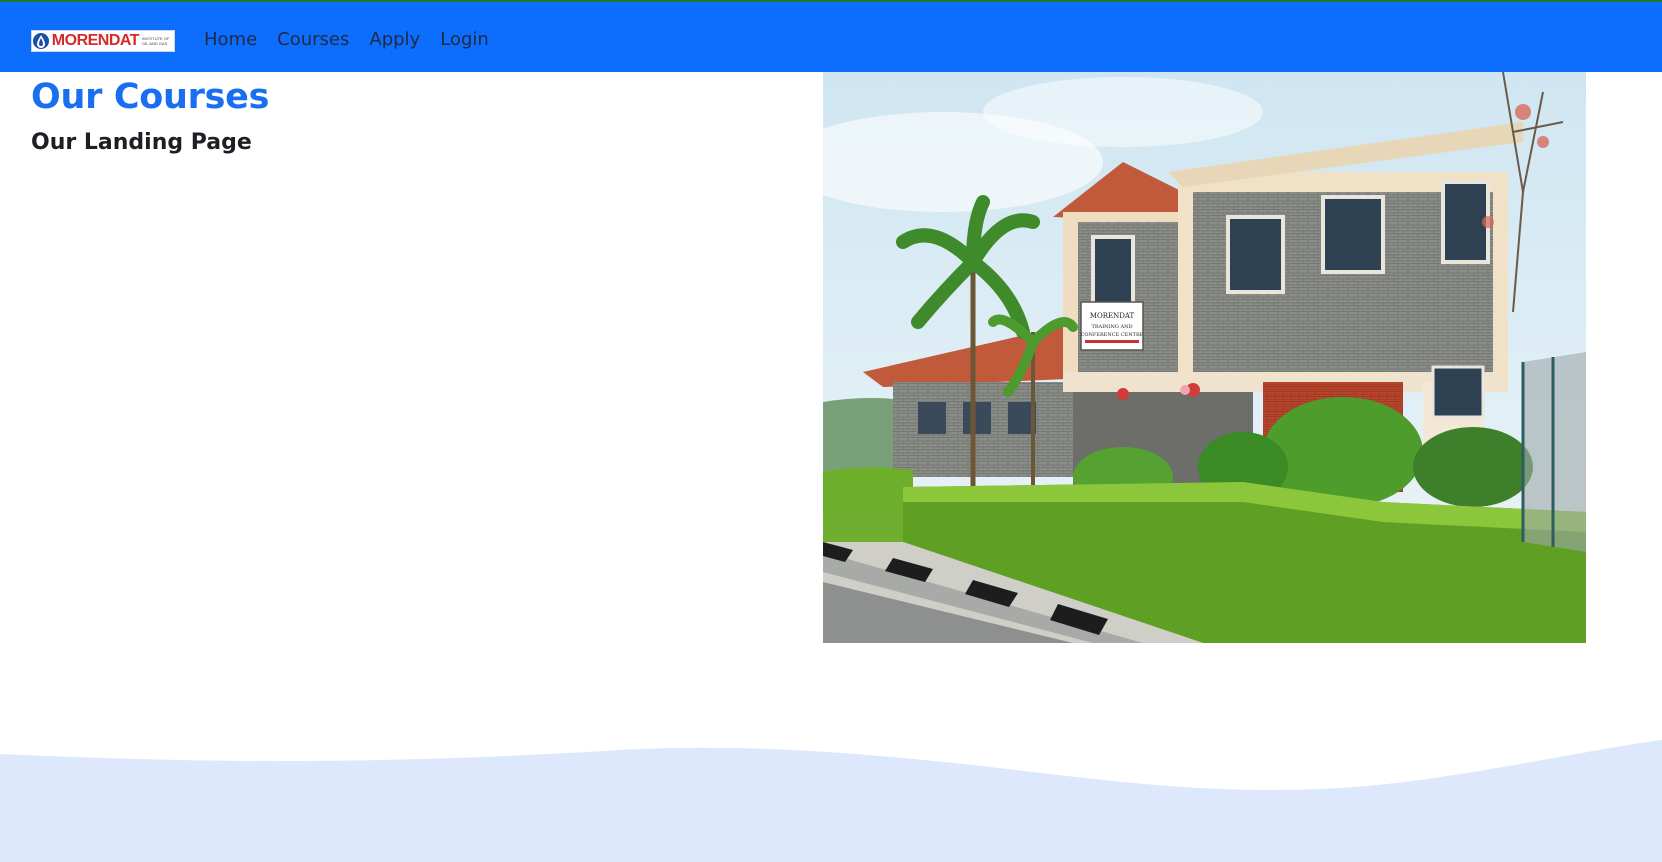 This screenshot has height=862, width=1662. Describe the element at coordinates (95, 40) in the screenshot. I see `brand-name: MORENDAT` at that location.